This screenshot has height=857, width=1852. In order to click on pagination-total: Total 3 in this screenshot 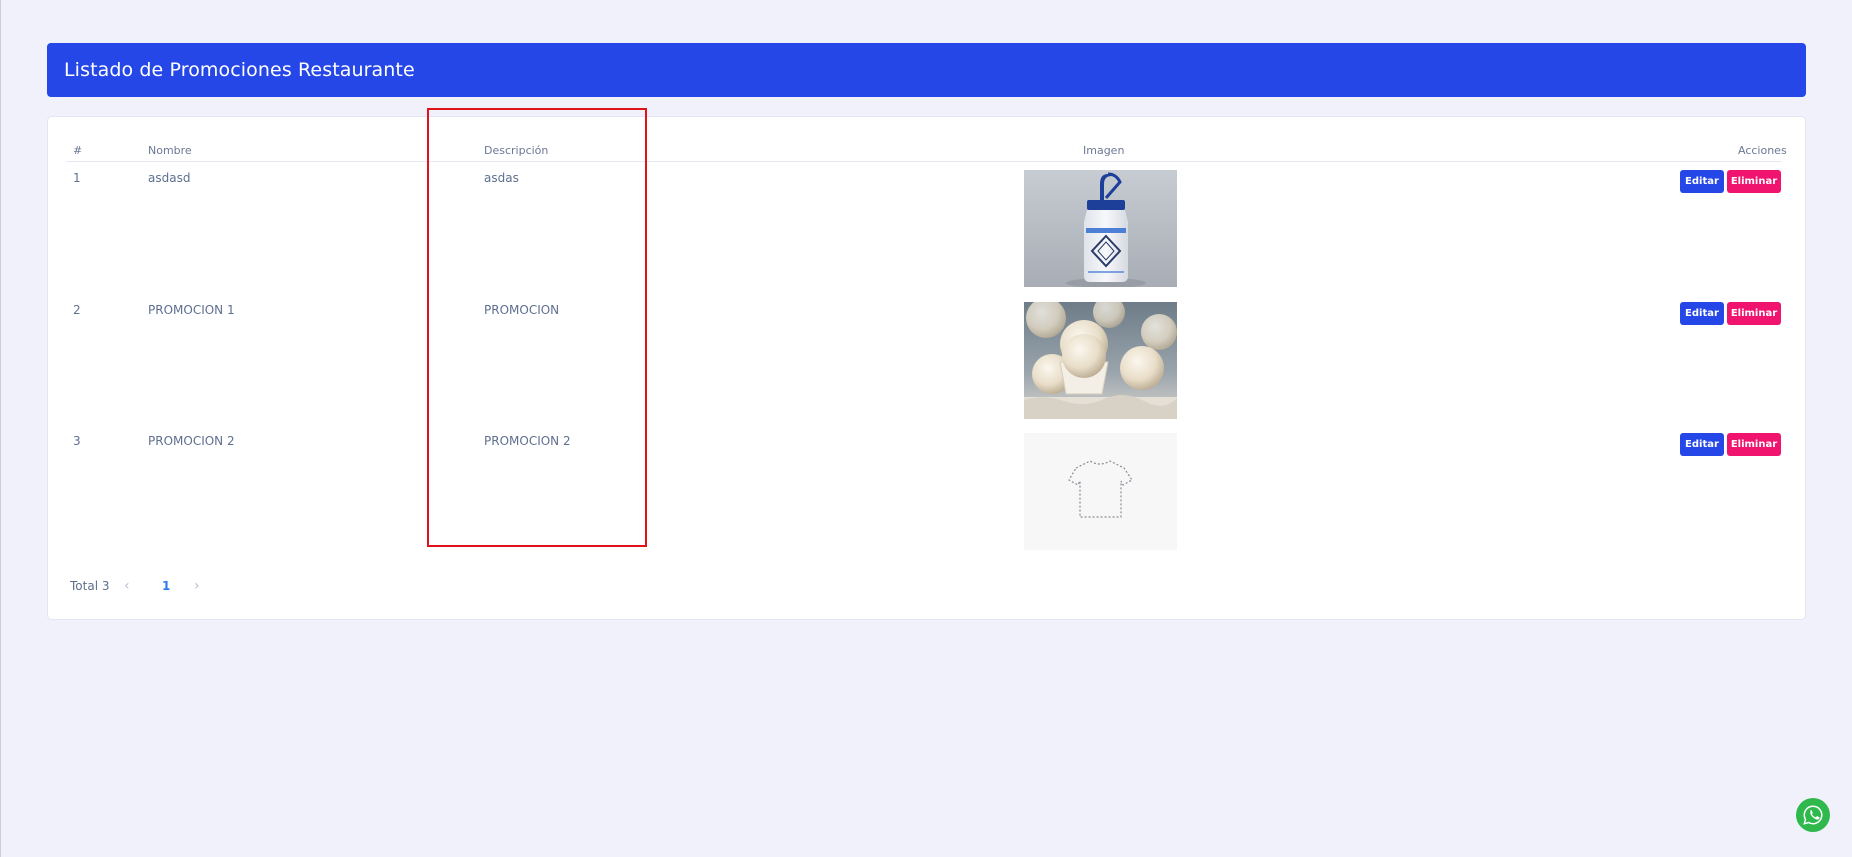, I will do `click(90, 586)`.